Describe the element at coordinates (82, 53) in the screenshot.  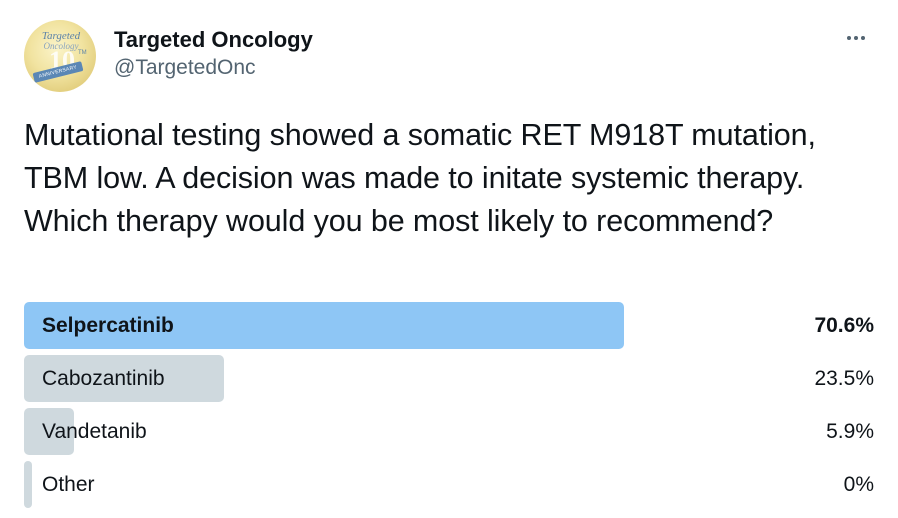
I see `avatar-logo-tm: TM` at that location.